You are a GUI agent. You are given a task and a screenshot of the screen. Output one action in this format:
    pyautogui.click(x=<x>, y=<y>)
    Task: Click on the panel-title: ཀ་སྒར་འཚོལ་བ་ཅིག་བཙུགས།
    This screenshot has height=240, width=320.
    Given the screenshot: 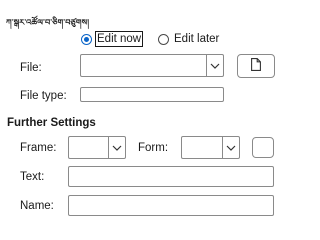 What is the action you would take?
    pyautogui.click(x=48, y=22)
    